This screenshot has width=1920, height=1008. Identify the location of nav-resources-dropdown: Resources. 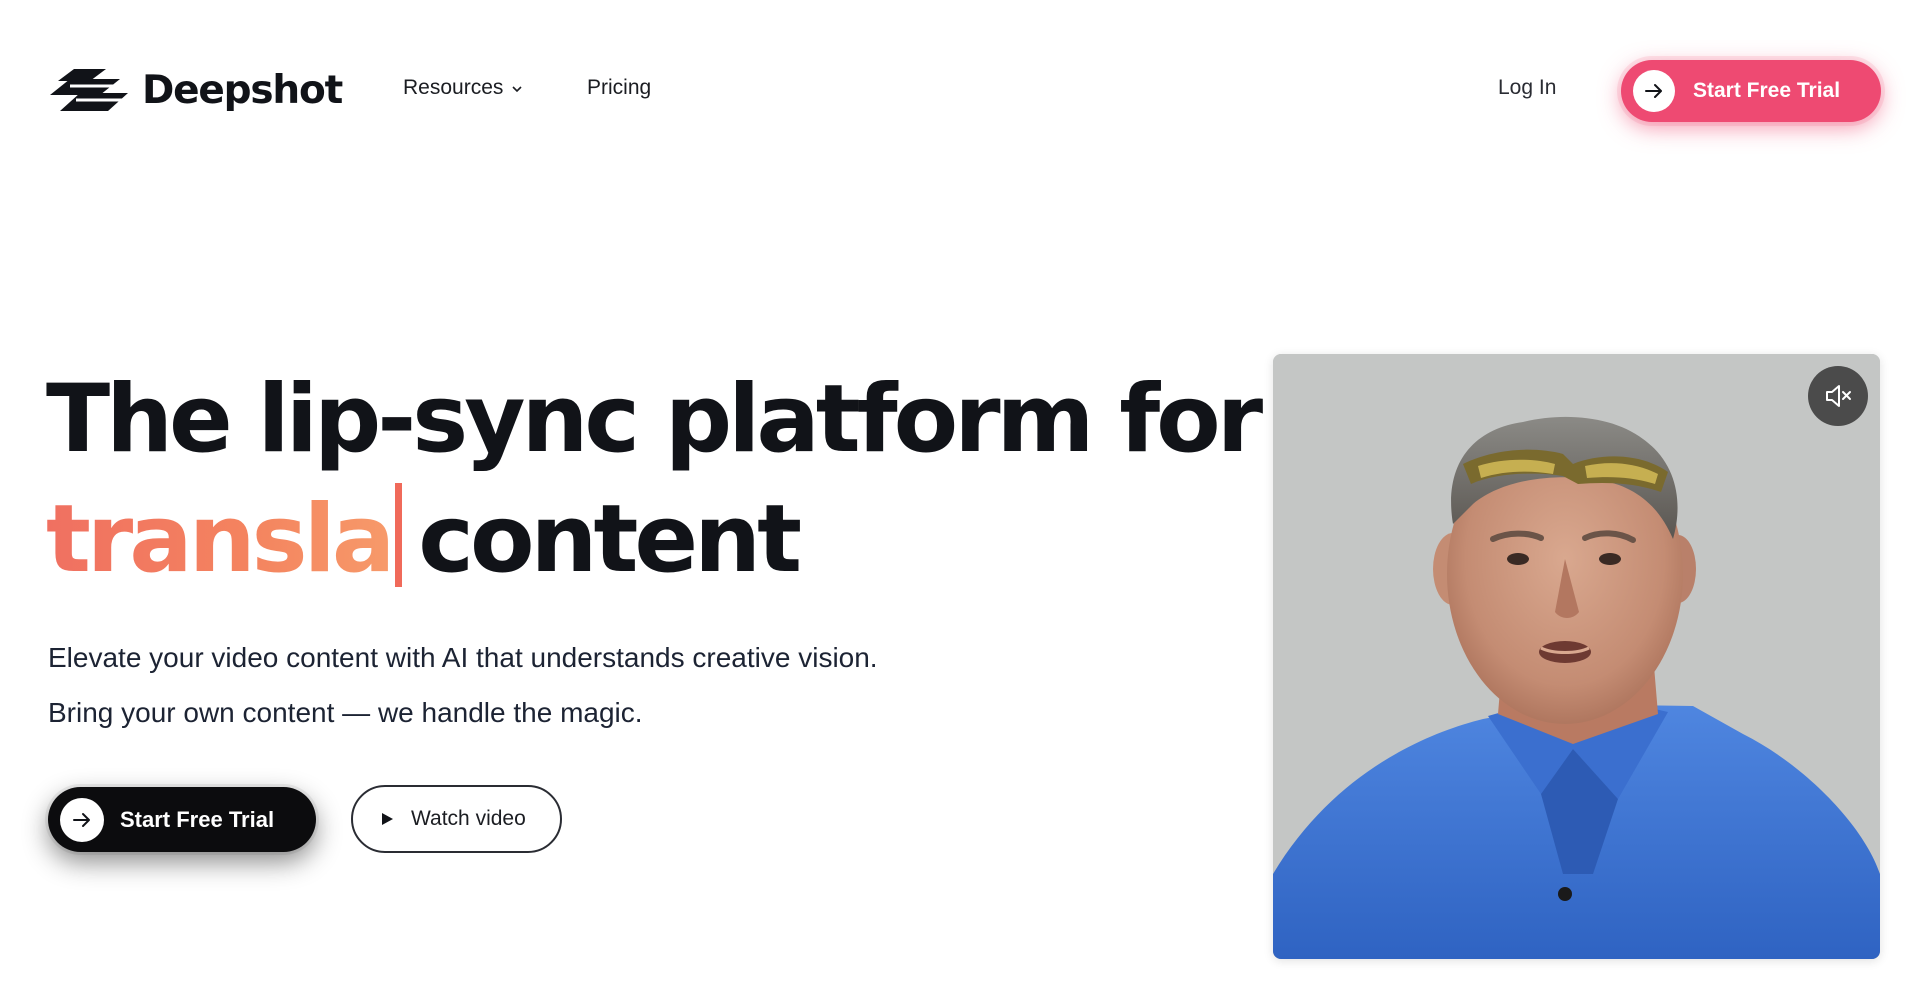
(463, 88).